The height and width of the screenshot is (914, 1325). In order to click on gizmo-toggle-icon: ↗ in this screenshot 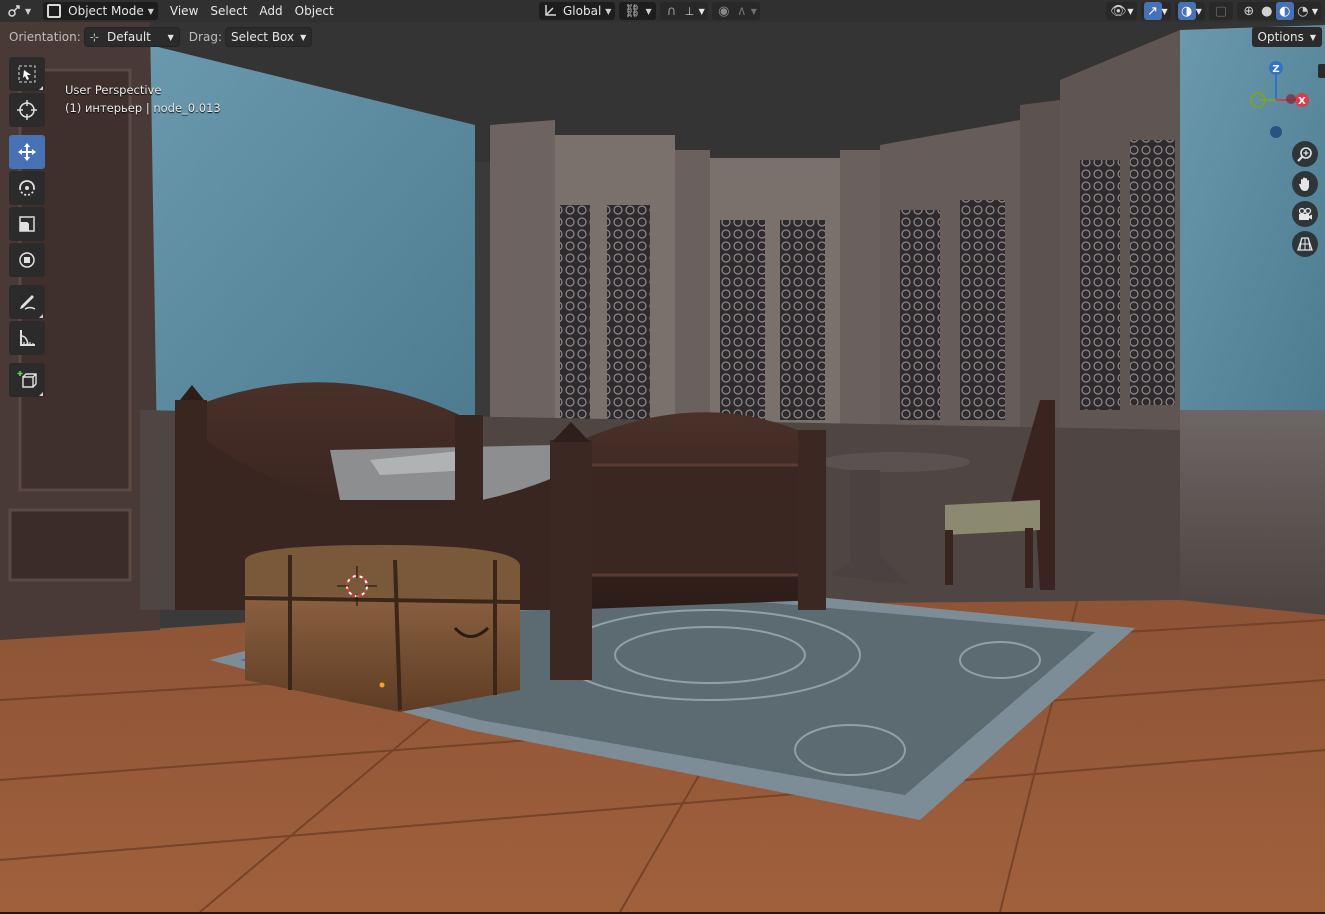, I will do `click(1152, 11)`.